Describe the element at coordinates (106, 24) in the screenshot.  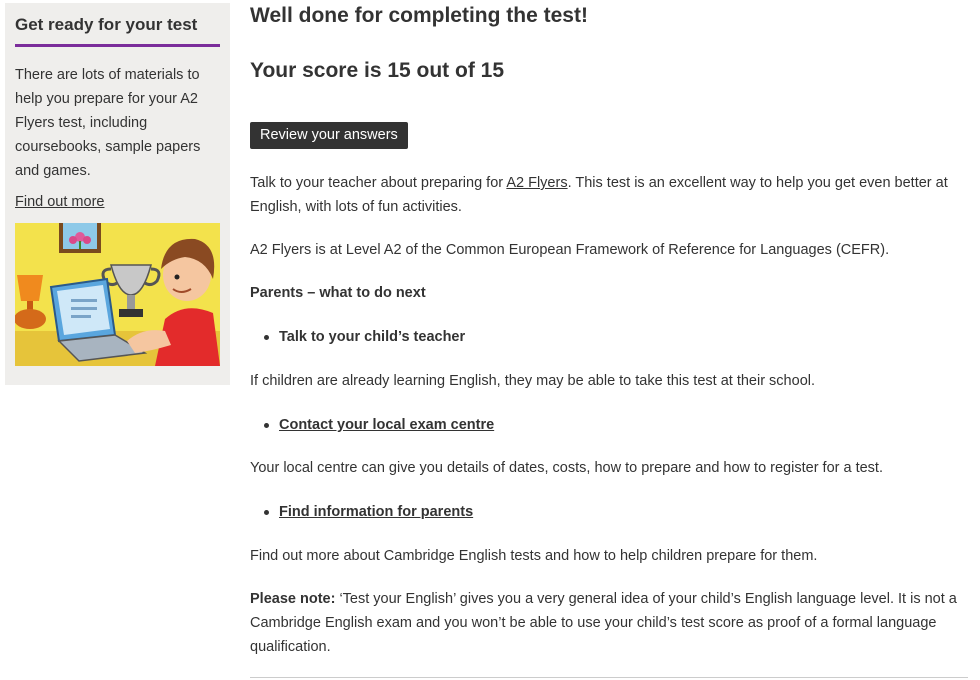
I see `sidebar-title: Get ready for your test` at that location.